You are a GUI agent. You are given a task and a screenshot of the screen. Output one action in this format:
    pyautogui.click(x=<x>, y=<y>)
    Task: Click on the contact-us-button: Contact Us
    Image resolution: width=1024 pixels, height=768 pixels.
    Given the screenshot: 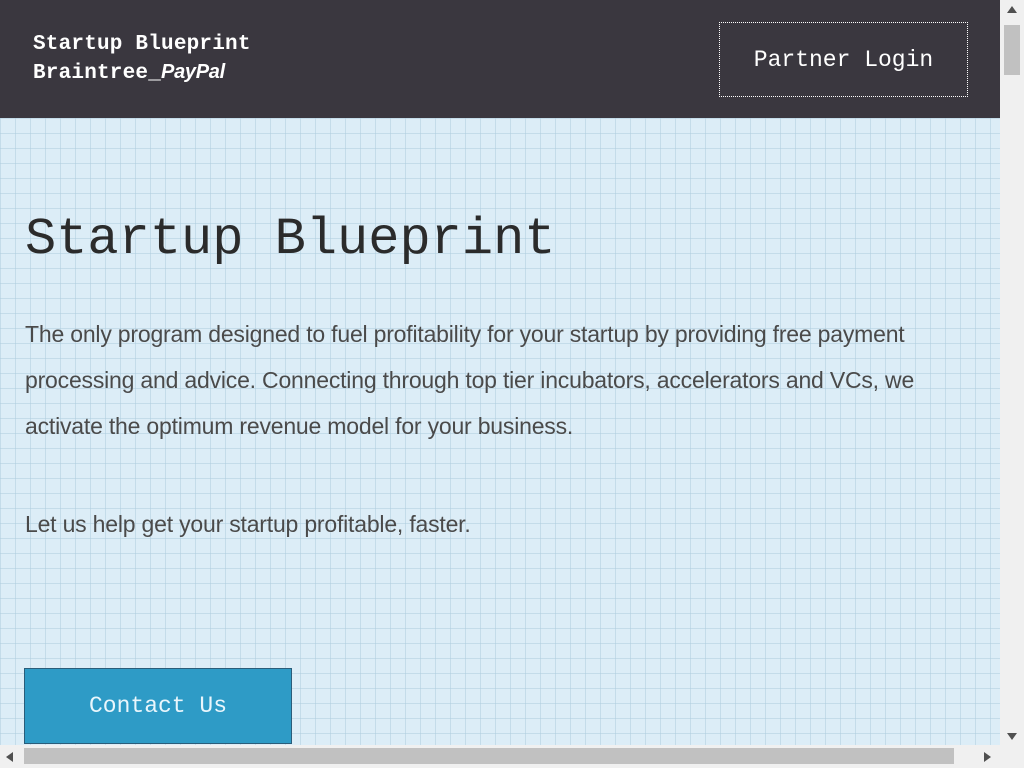 What is the action you would take?
    pyautogui.click(x=158, y=706)
    